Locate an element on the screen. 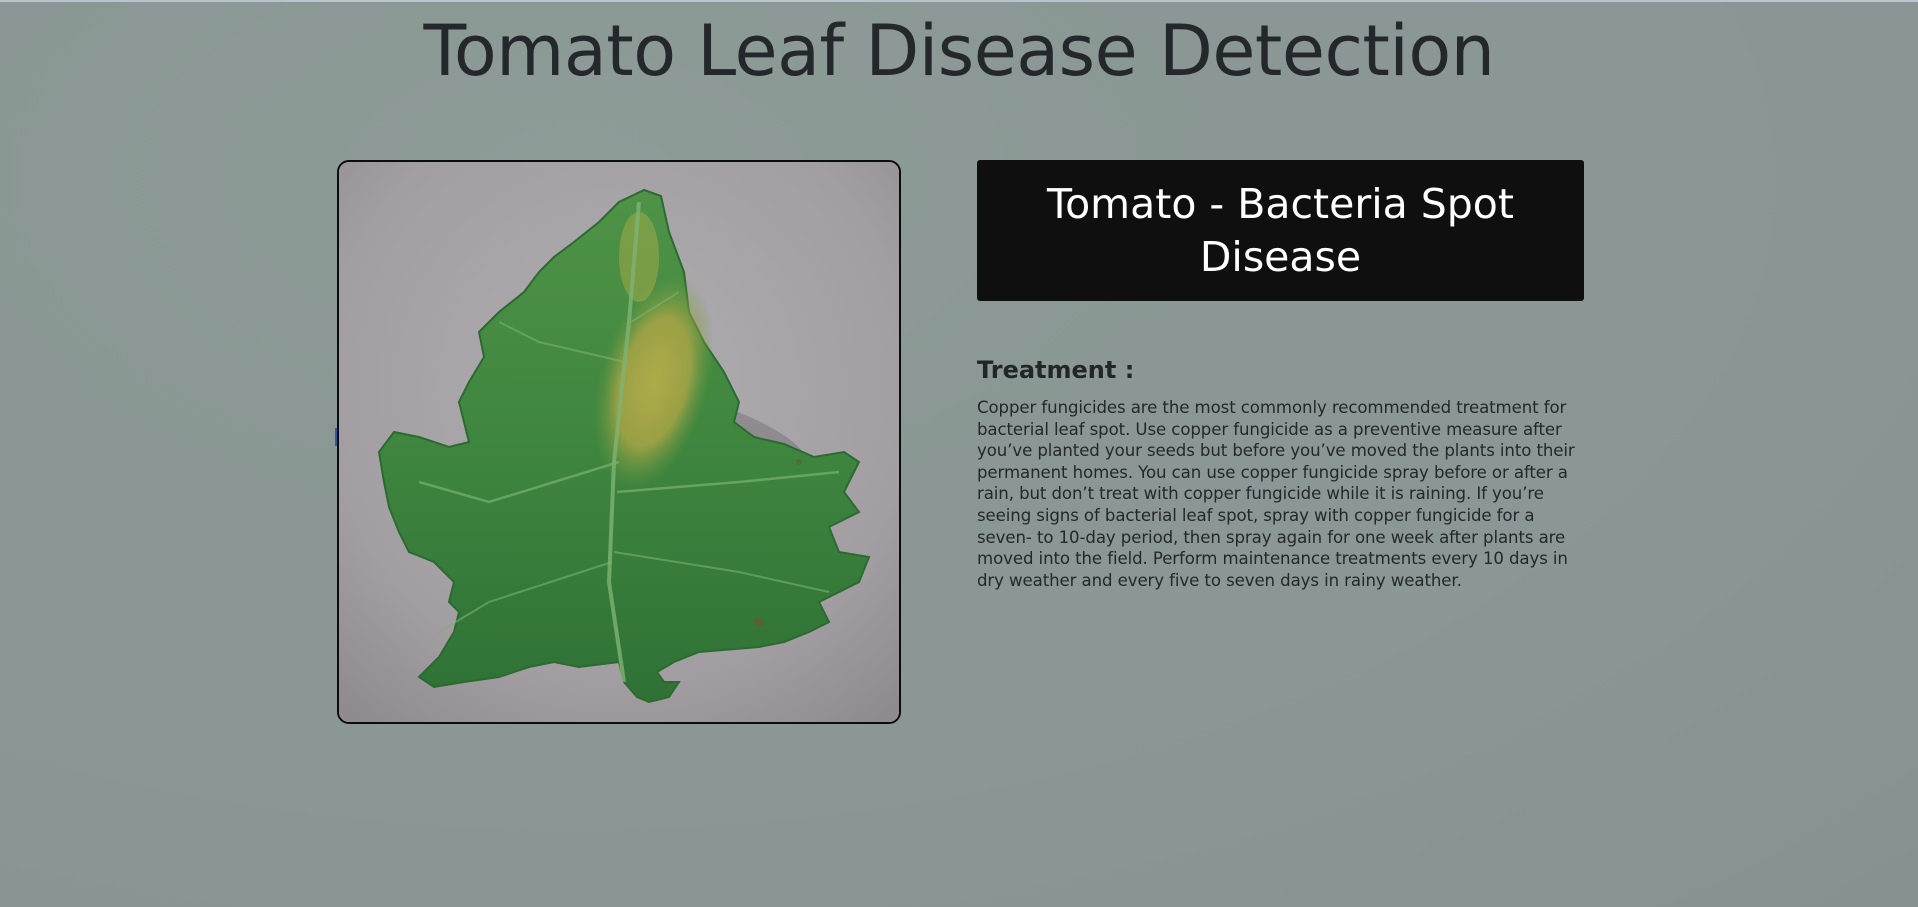 This screenshot has width=1918, height=907. treatment-heading: Treatment : is located at coordinates (1056, 370).